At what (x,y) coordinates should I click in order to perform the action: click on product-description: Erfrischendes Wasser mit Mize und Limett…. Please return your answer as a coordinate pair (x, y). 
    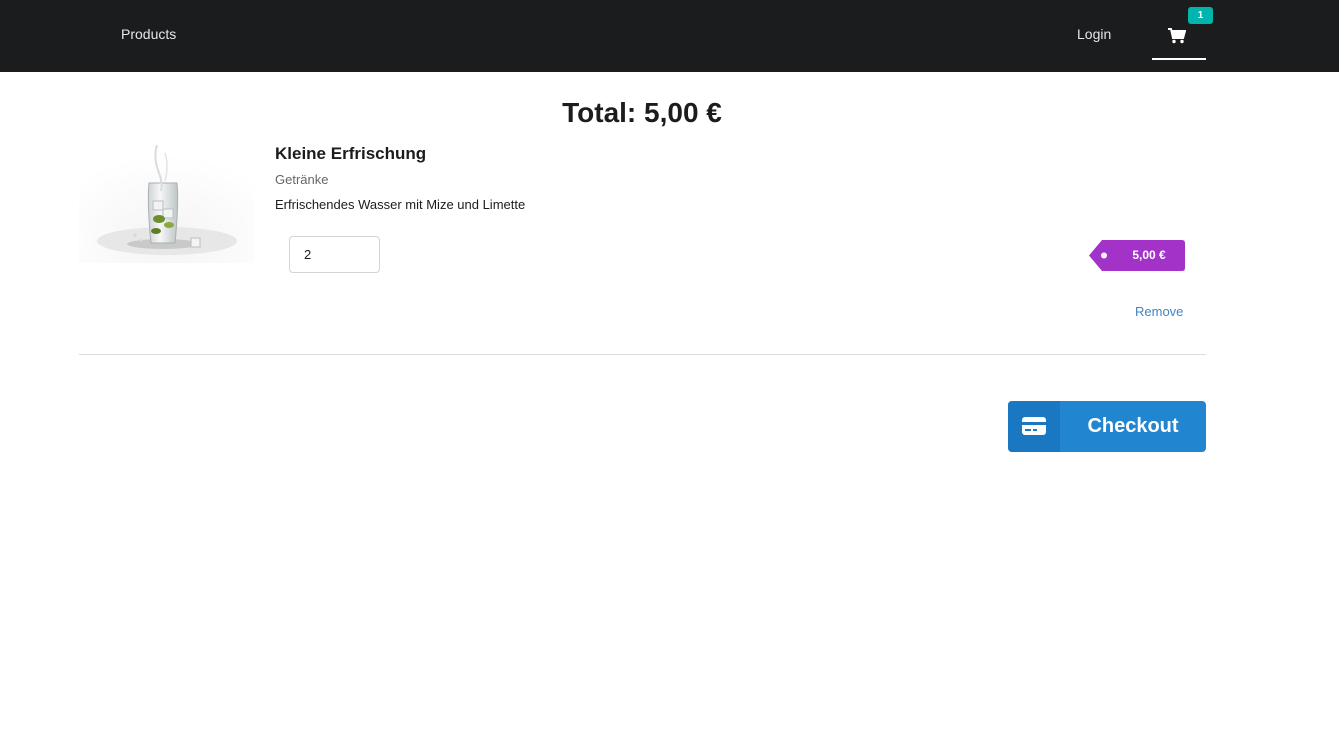
    Looking at the image, I should click on (400, 204).